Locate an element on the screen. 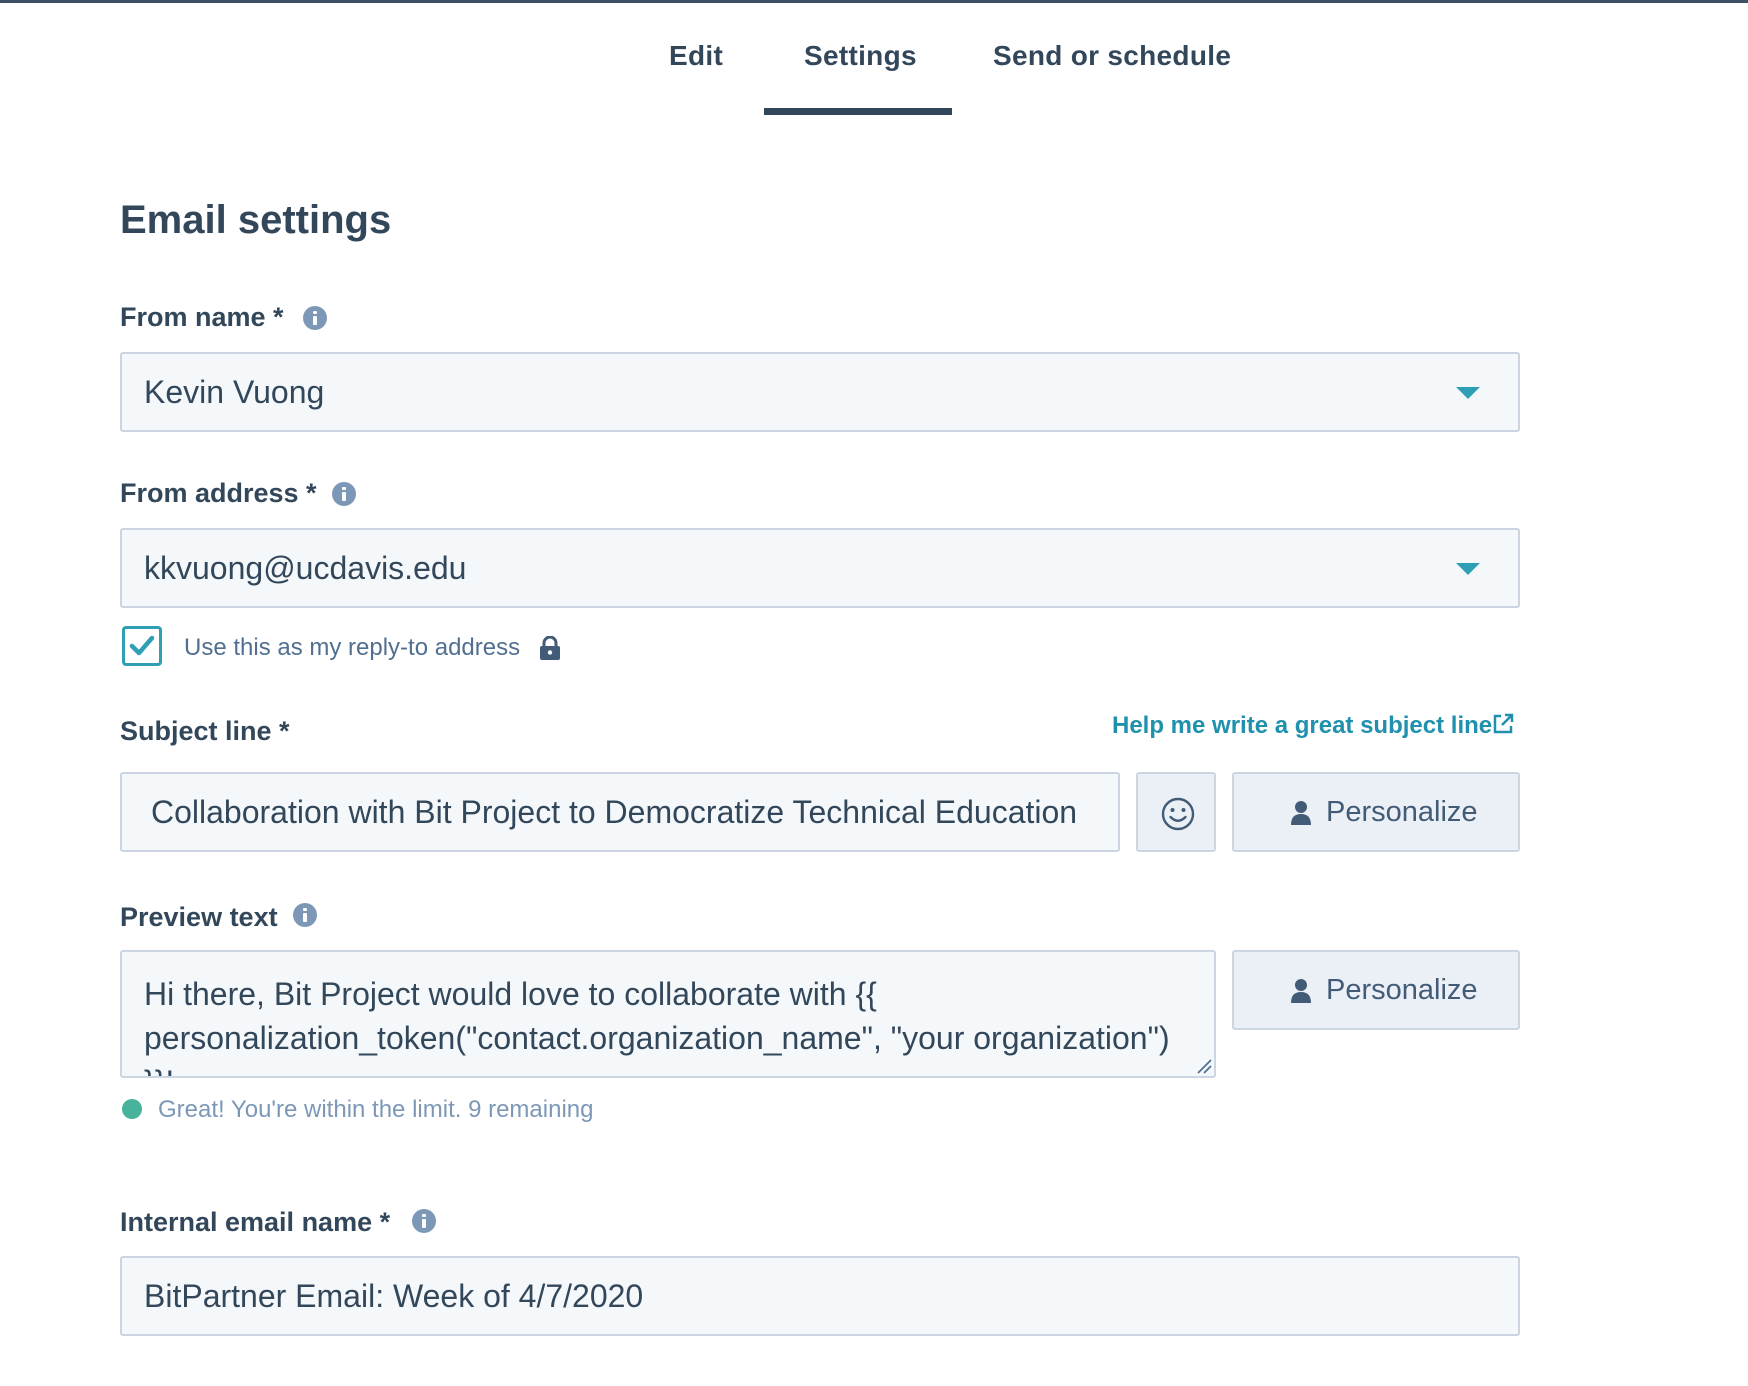  active-tab-indicator is located at coordinates (858, 111).